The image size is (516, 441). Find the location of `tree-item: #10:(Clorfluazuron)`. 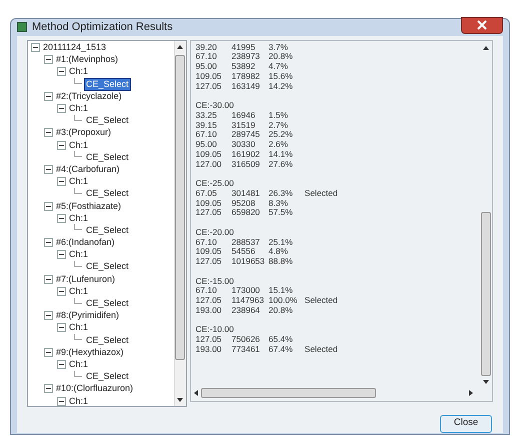

tree-item: #10:(Clorfluazuron) is located at coordinates (94, 388).